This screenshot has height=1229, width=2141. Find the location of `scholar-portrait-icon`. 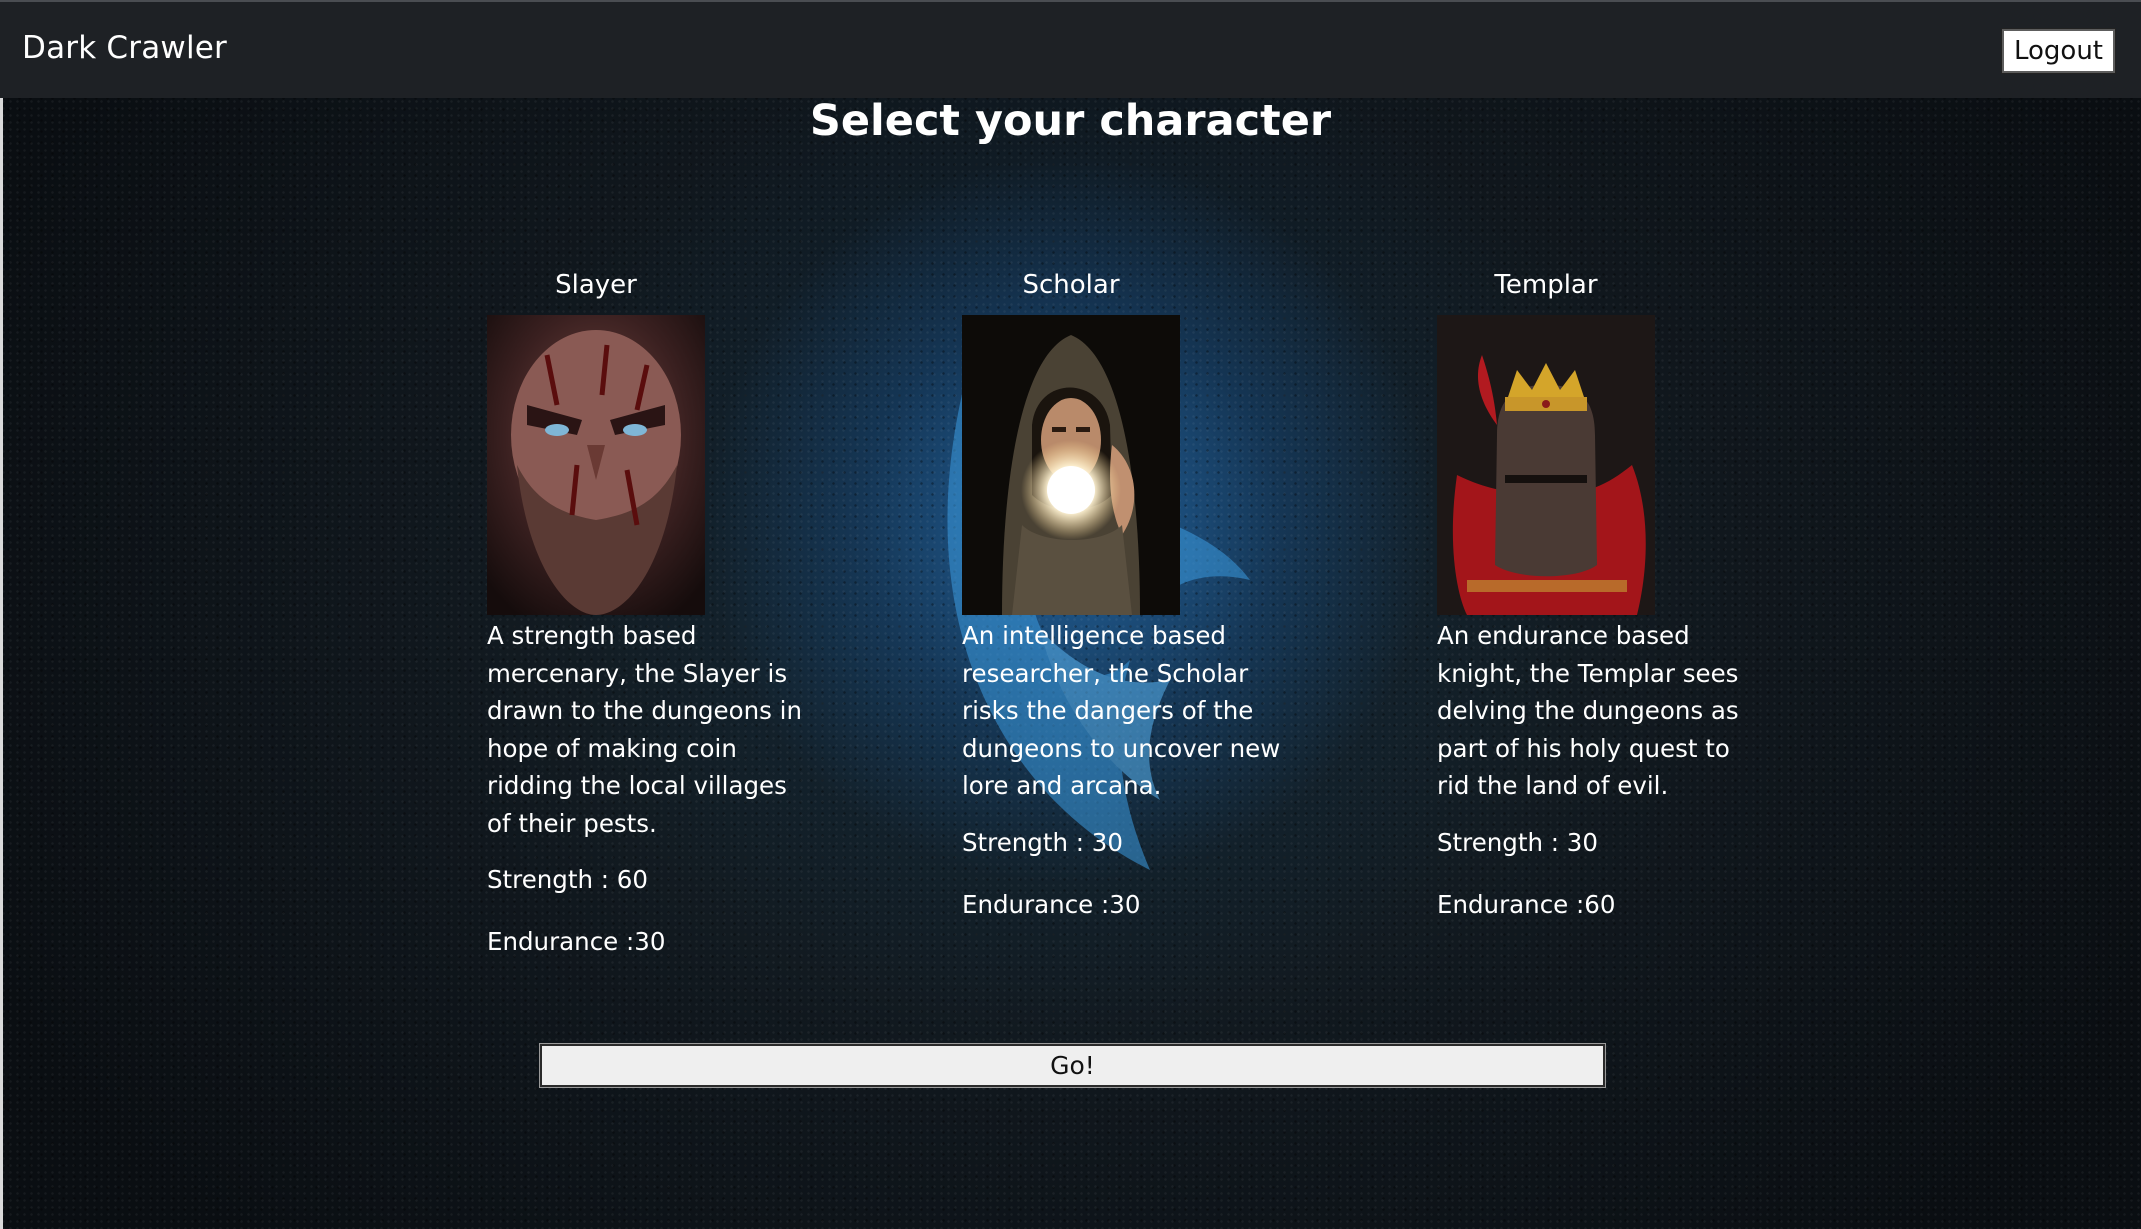

scholar-portrait-icon is located at coordinates (1071, 465).